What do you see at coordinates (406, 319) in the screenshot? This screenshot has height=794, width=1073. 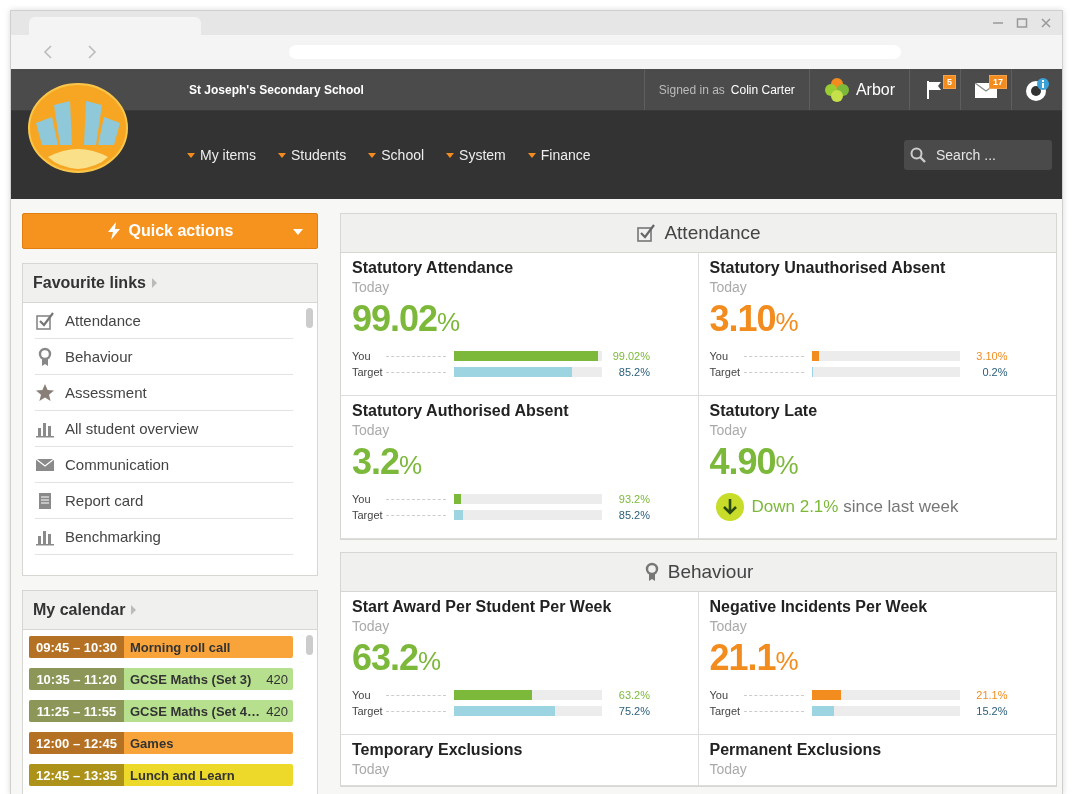 I see `metric-value: 99.02%` at bounding box center [406, 319].